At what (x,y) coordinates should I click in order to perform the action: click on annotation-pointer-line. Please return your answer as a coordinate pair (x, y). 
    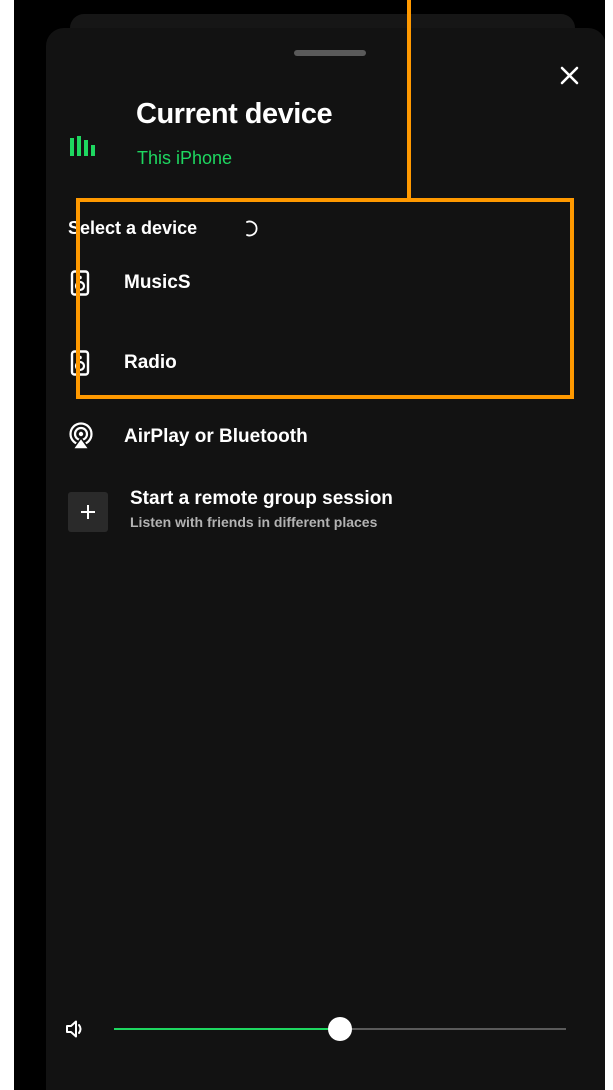
    Looking at the image, I should click on (409, 100).